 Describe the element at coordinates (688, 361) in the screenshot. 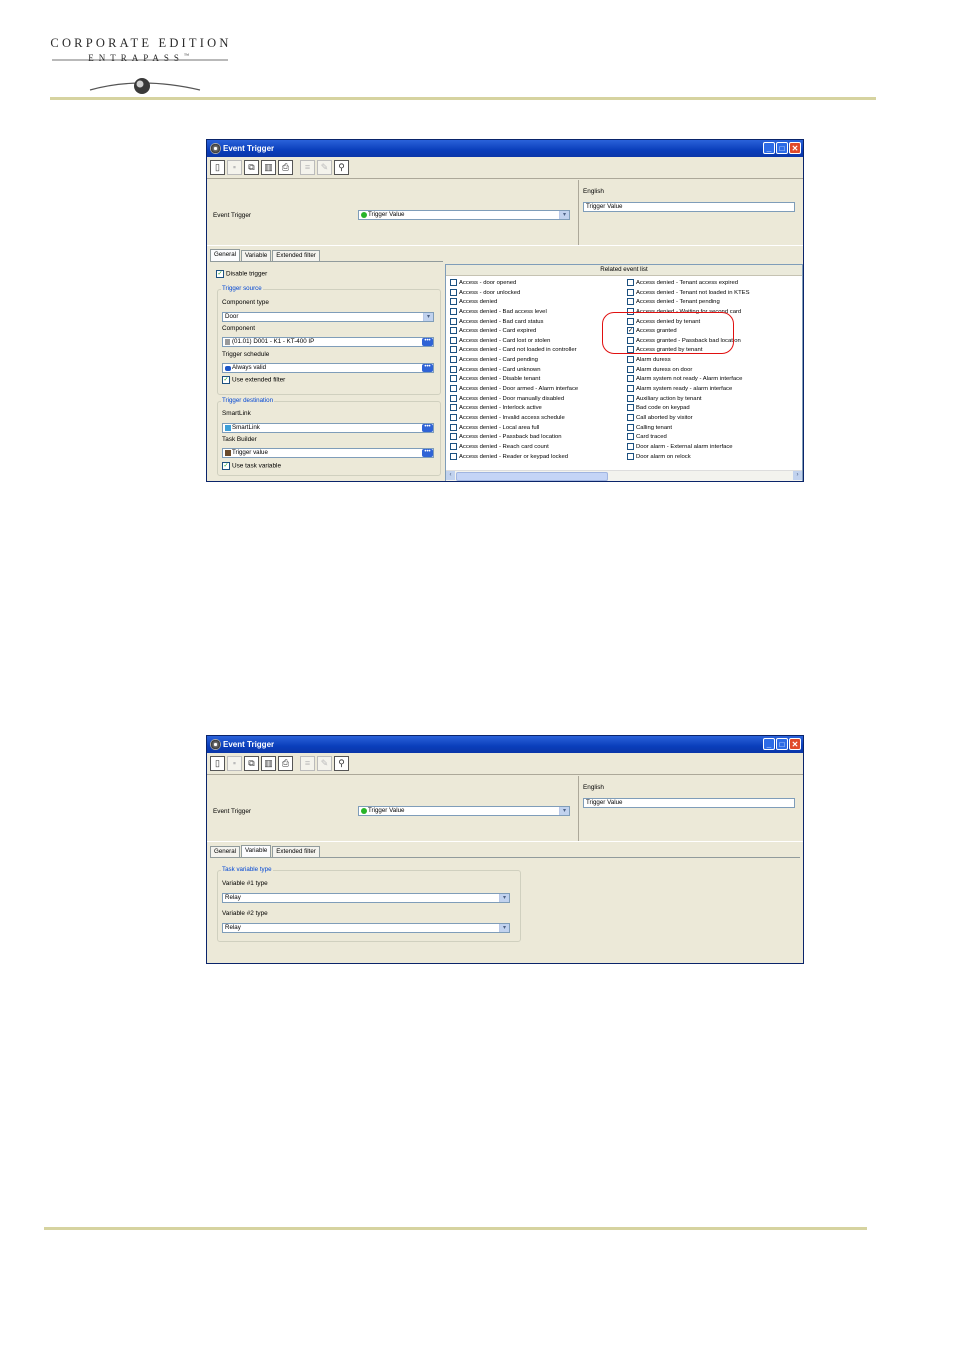

I see `event-list-item: Alarm duress` at that location.